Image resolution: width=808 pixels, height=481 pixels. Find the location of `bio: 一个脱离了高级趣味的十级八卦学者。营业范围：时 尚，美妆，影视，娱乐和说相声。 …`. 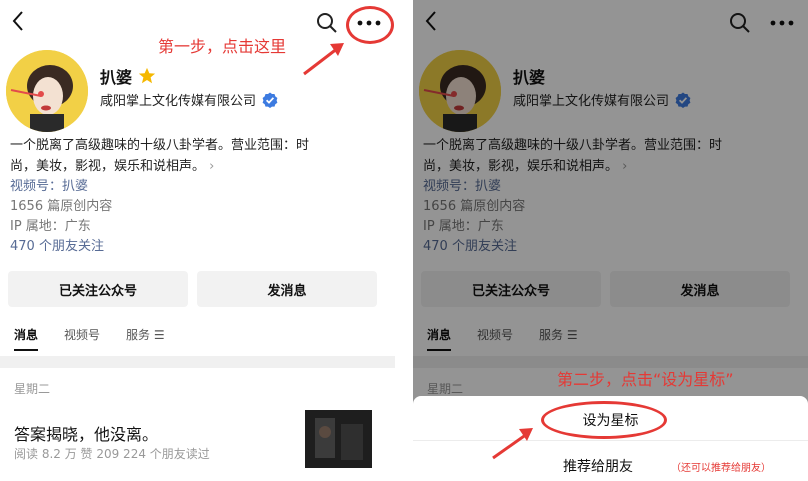

bio: 一个脱离了高级趣味的十级八卦学者。营业范围：时 尚，美妆，影视，娱乐和说相声。 … is located at coordinates (197, 156).